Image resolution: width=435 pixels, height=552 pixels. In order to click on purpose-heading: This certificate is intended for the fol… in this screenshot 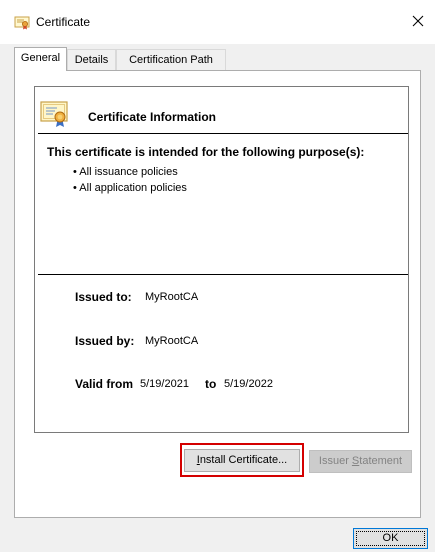, I will do `click(206, 152)`.